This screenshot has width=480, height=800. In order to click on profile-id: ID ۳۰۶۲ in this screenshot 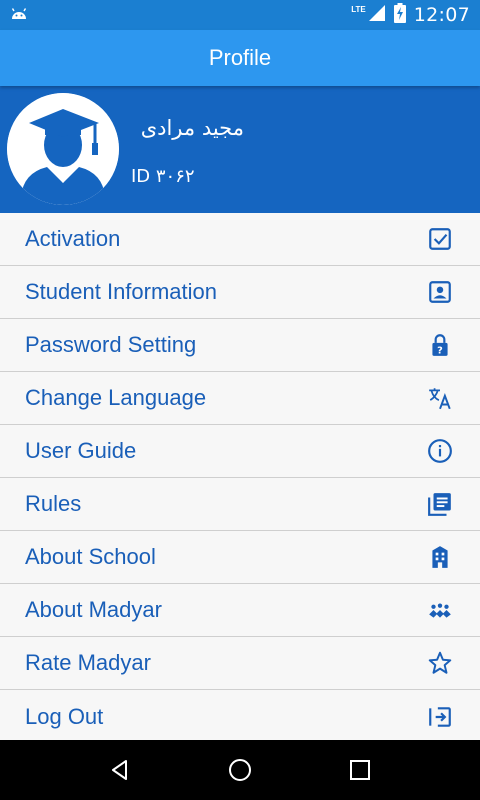, I will do `click(163, 176)`.